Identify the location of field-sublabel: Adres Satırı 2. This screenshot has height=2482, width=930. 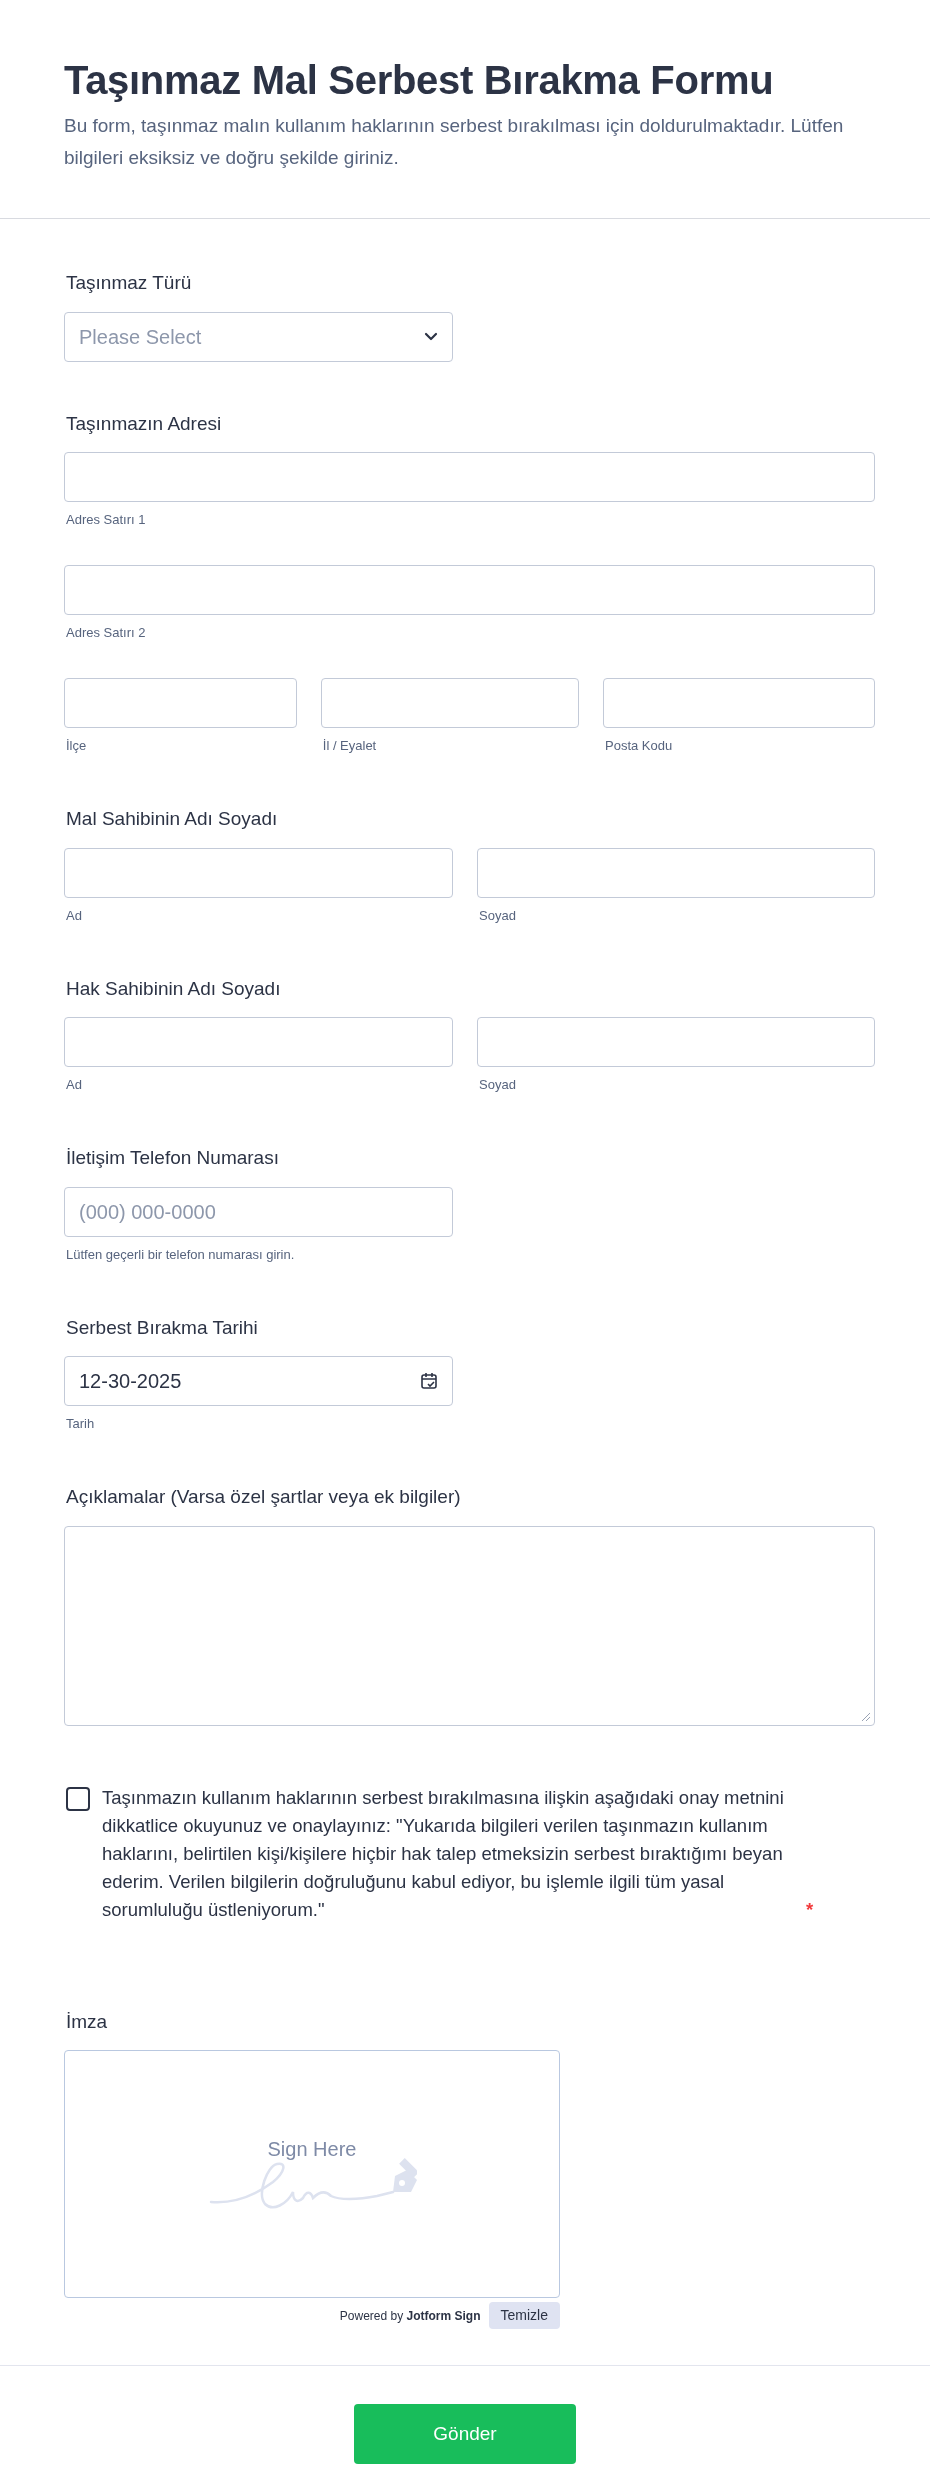
(105, 633).